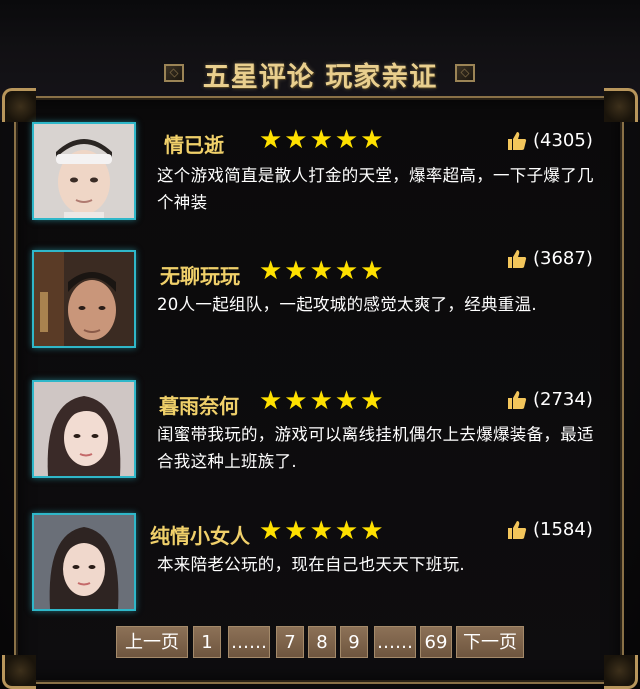 Image resolution: width=640 pixels, height=689 pixels. Describe the element at coordinates (563, 399) in the screenshot. I see `like-count-value: (2734)` at that location.